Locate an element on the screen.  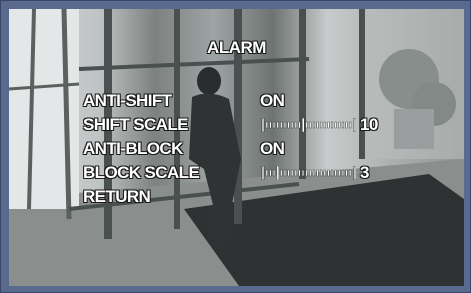
menu-item-label: ANTI-BLOCK is located at coordinates (133, 148).